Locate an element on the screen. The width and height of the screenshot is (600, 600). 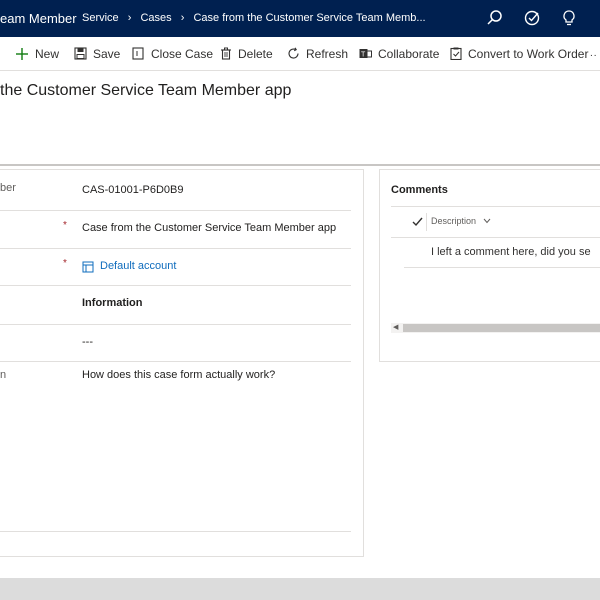
save-button: Save is located at coordinates (97, 53).